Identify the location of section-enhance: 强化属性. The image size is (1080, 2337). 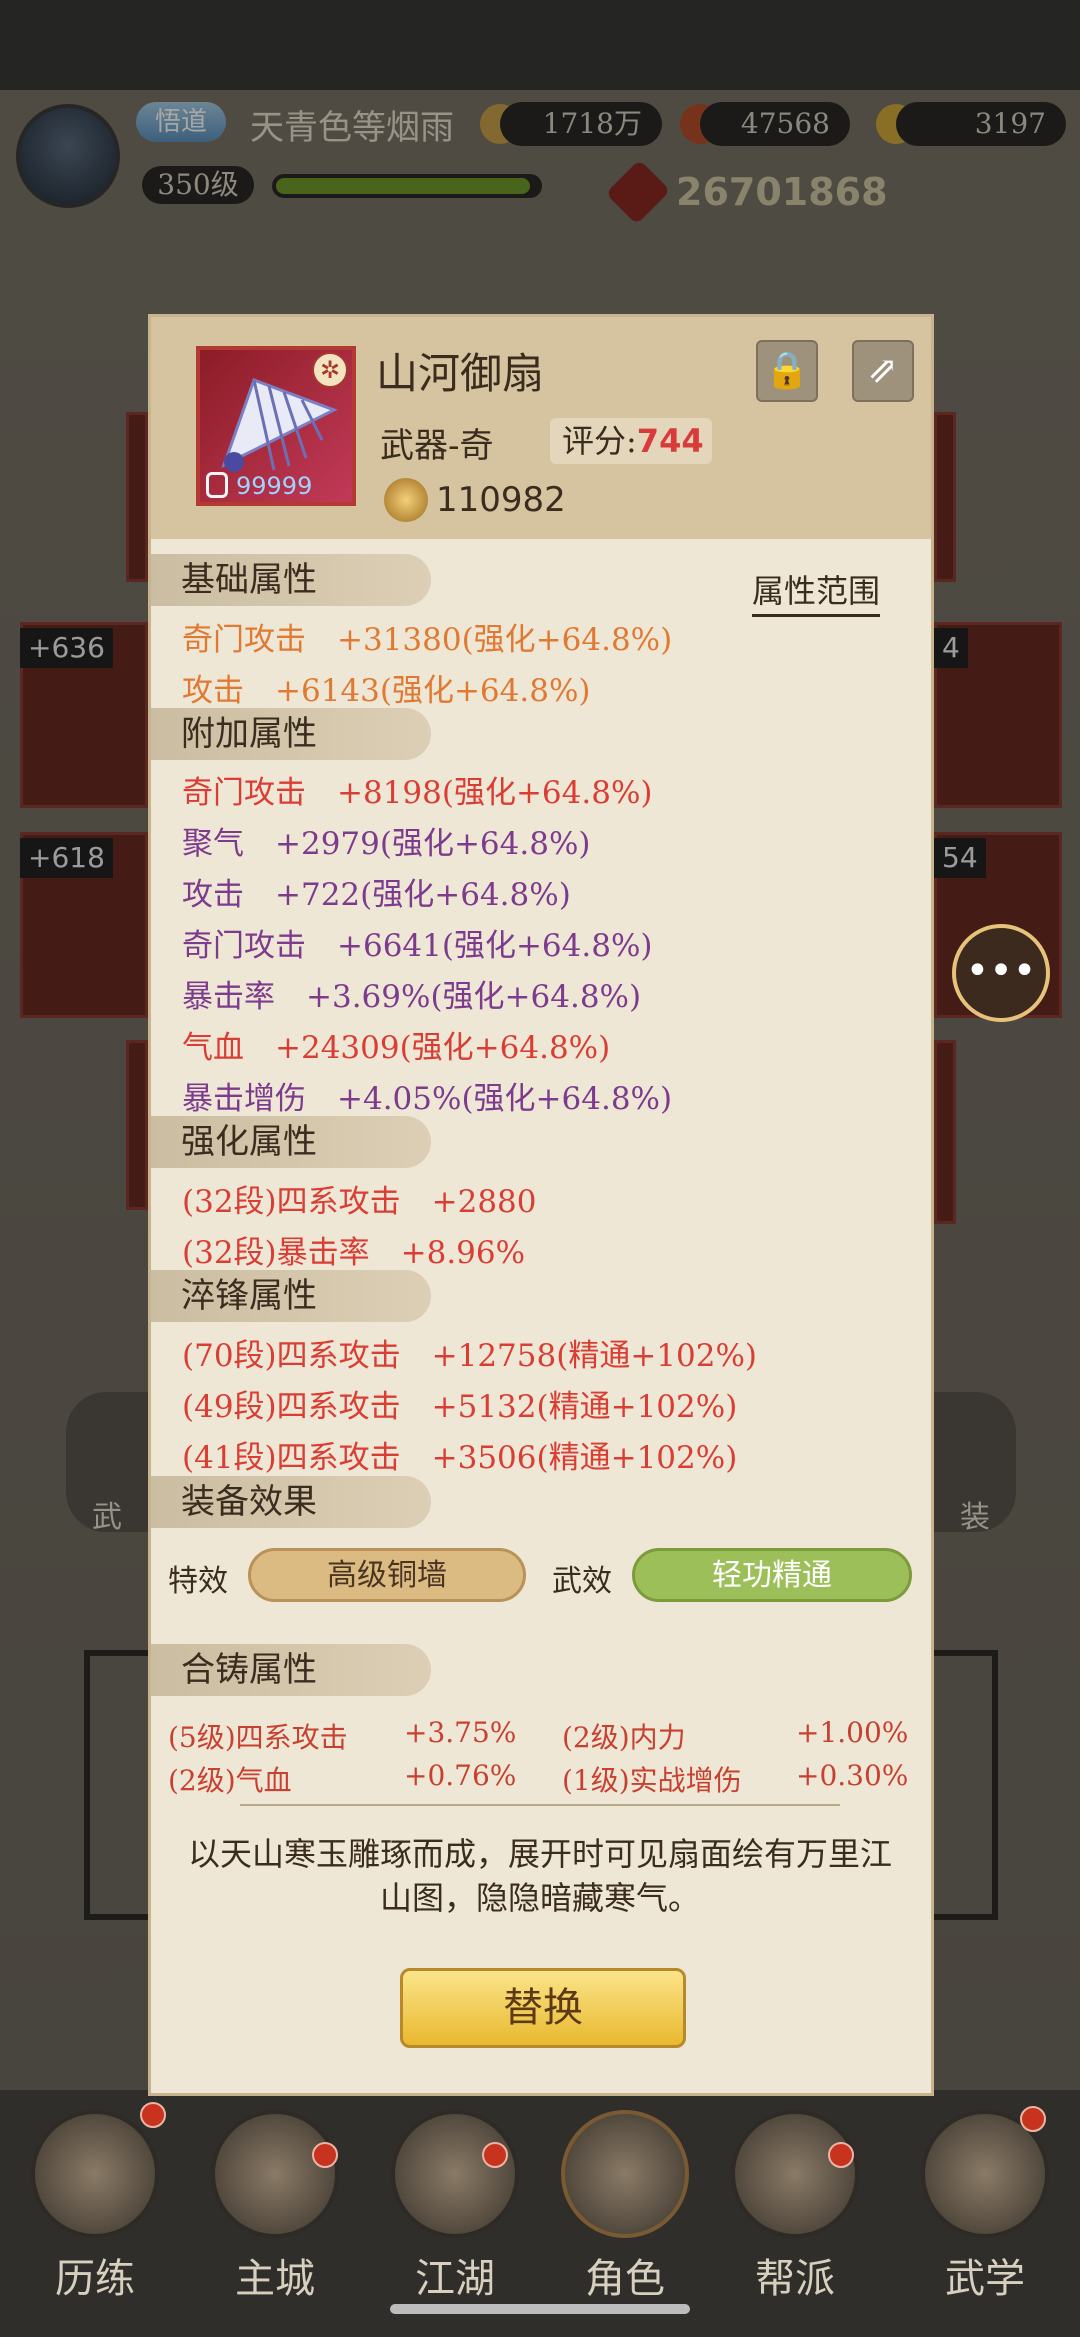
(291, 1142).